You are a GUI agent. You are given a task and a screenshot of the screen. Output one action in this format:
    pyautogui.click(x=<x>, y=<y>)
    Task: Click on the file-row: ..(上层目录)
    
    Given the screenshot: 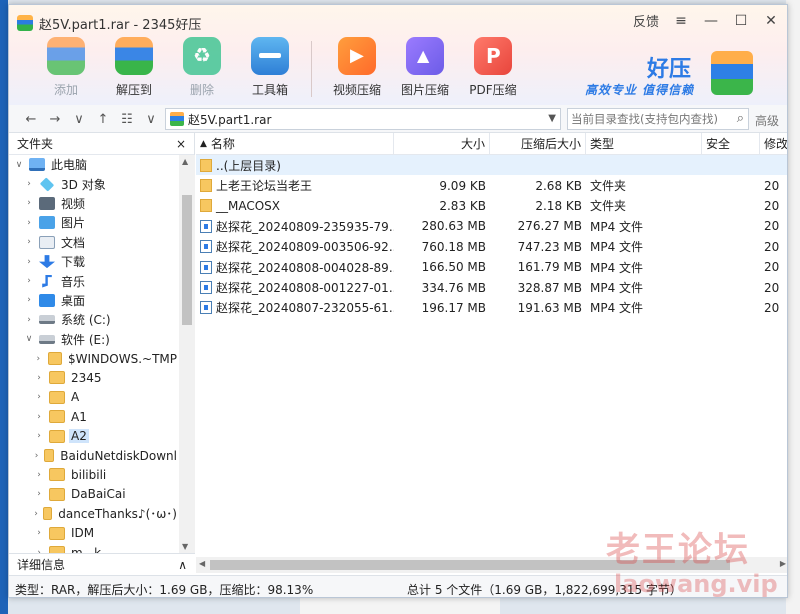 What is the action you would take?
    pyautogui.click(x=491, y=165)
    